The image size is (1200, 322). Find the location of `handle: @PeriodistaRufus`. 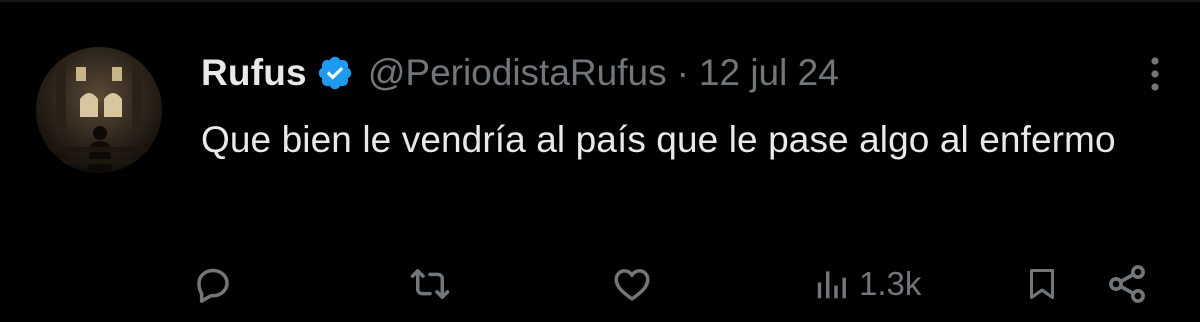

handle: @PeriodistaRufus is located at coordinates (517, 73).